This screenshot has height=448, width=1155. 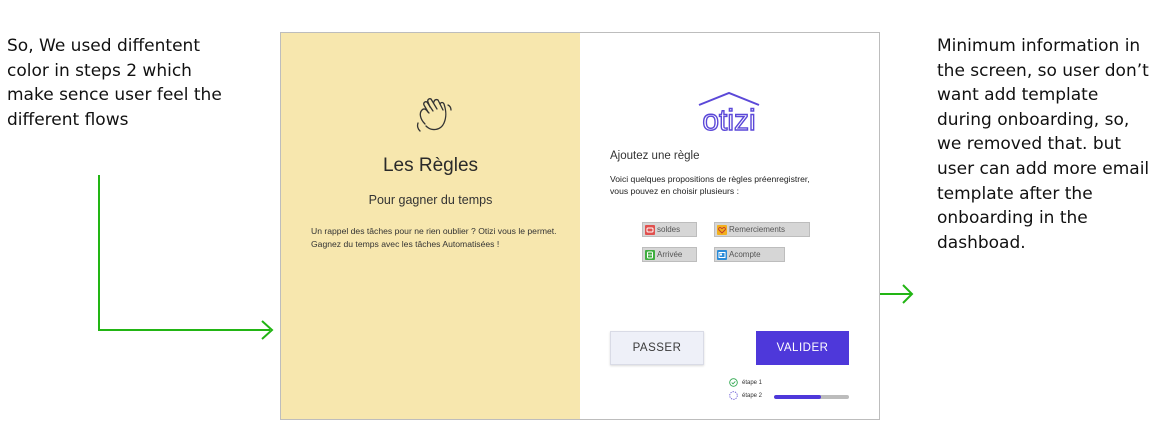 What do you see at coordinates (430, 200) in the screenshot?
I see `rules-subtitle: Pour gagner du temps` at bounding box center [430, 200].